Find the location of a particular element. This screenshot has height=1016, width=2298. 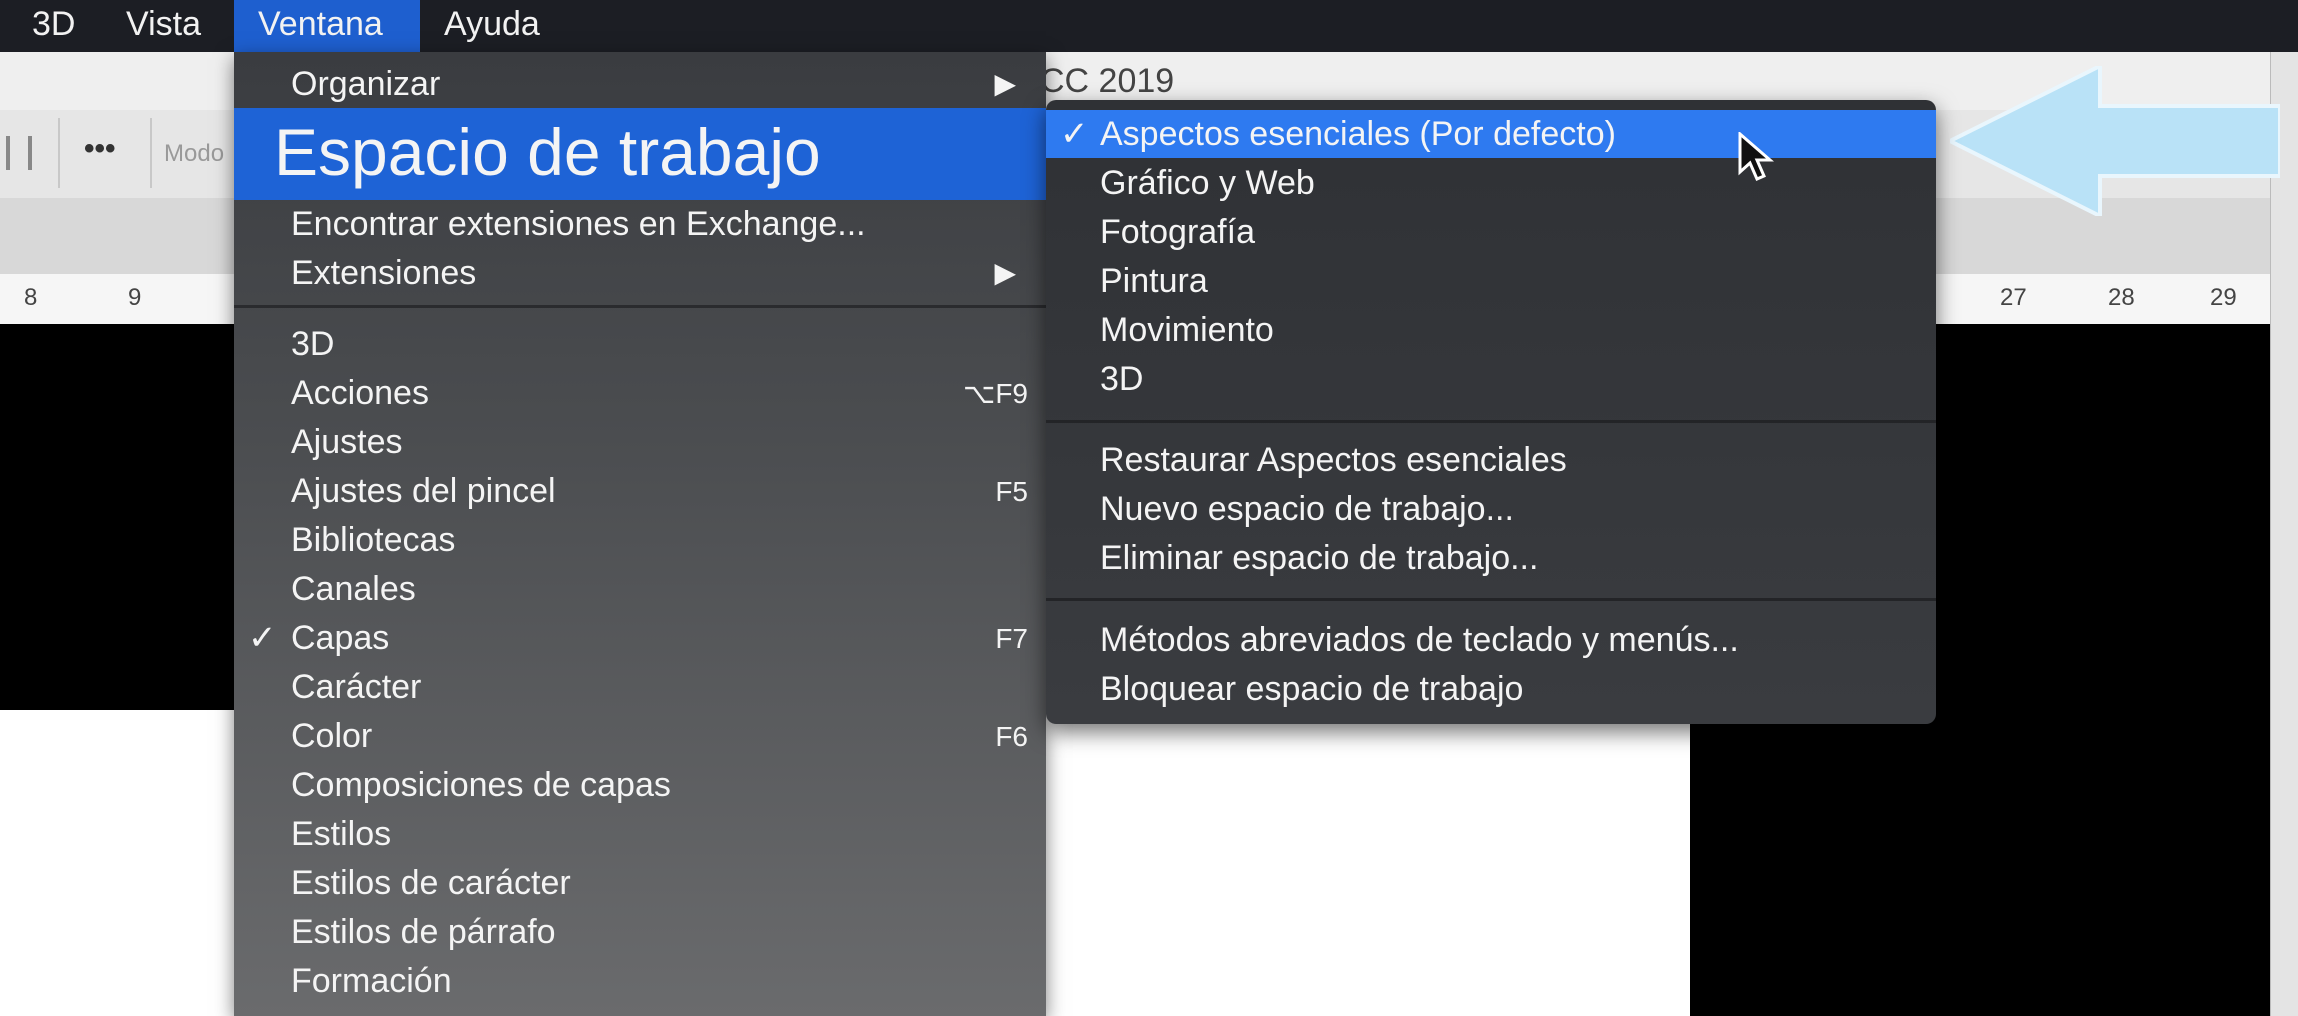

menu-item-estilos-de-caracter: Estilos de carácter is located at coordinates (640, 883).